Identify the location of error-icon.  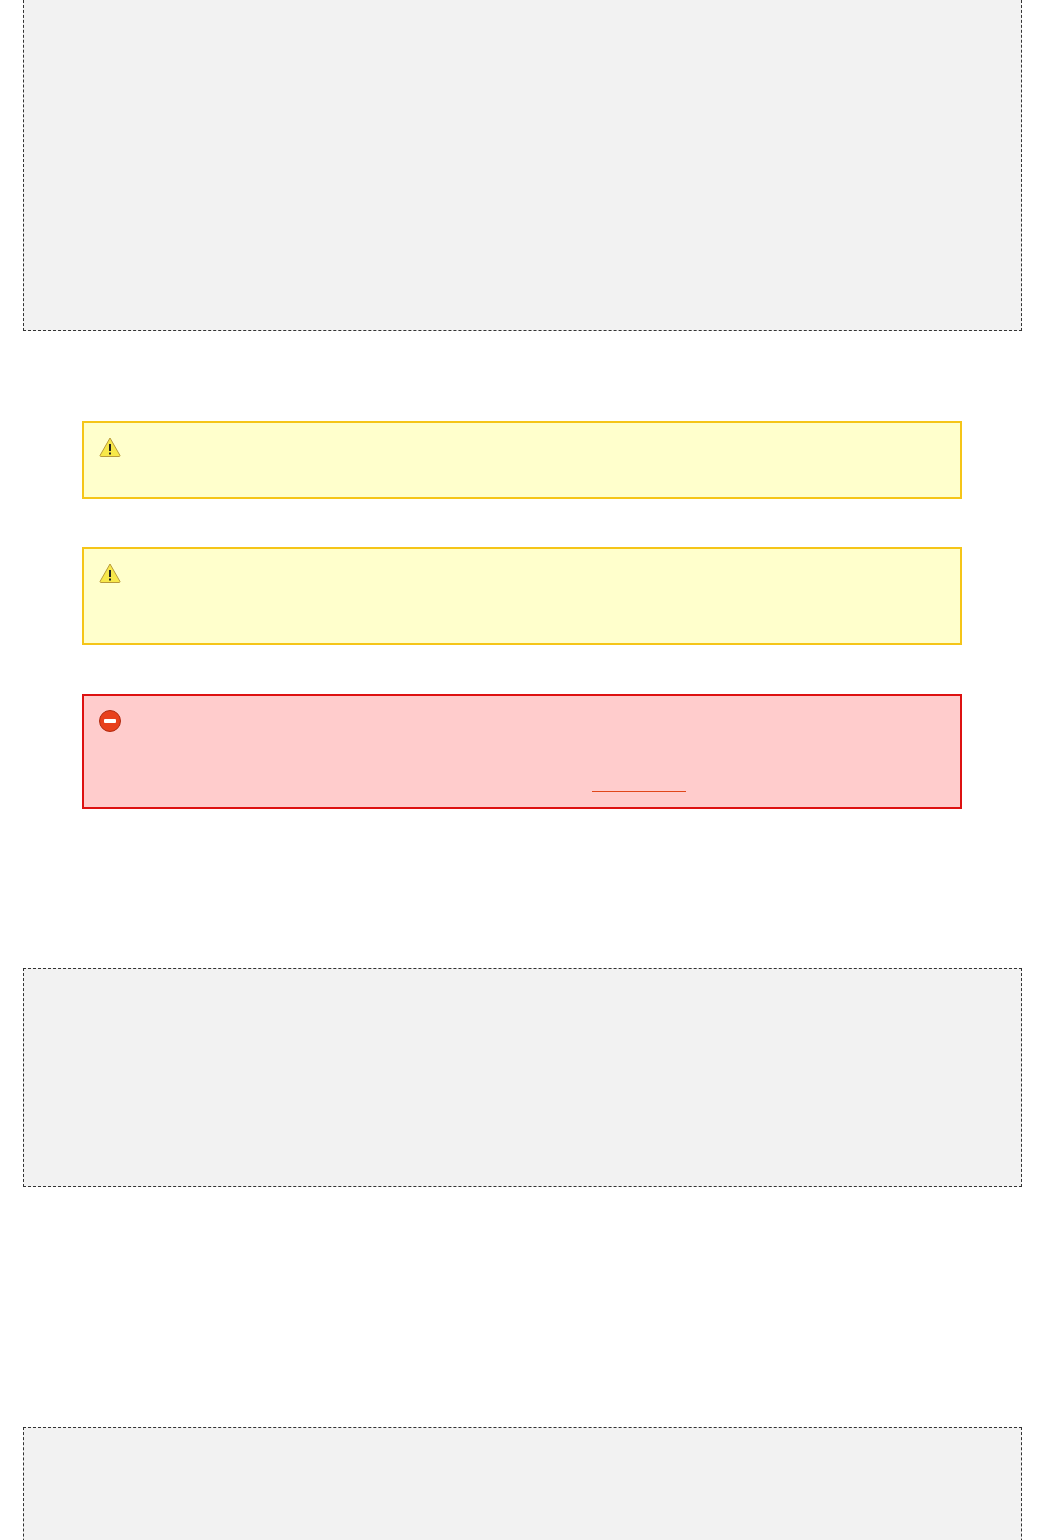
(110, 721).